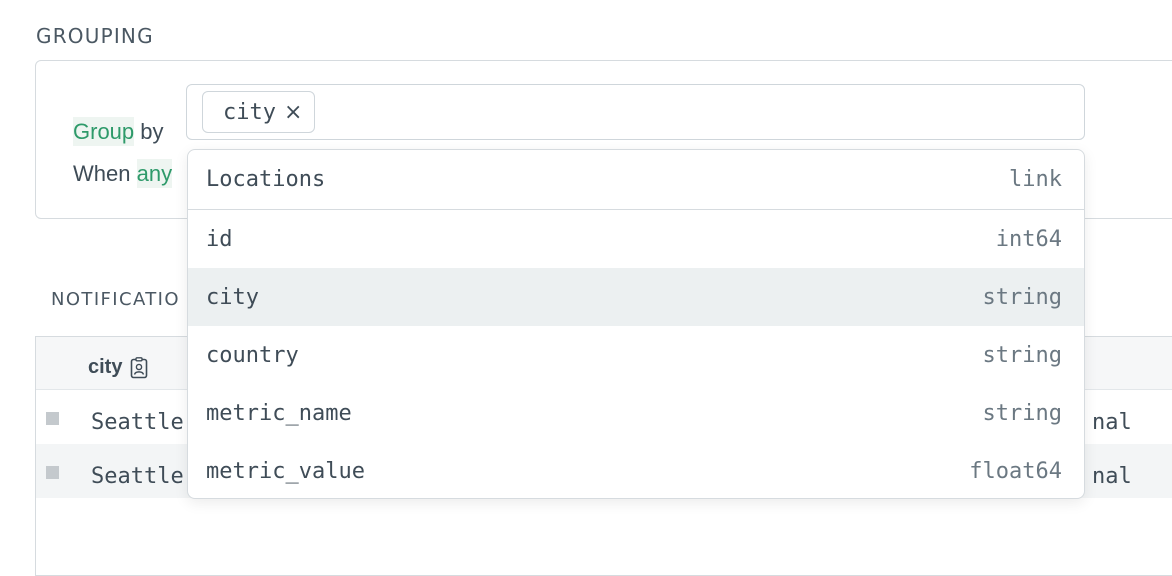 This screenshot has height=576, width=1172. I want to click on by-label: by, so click(152, 131).